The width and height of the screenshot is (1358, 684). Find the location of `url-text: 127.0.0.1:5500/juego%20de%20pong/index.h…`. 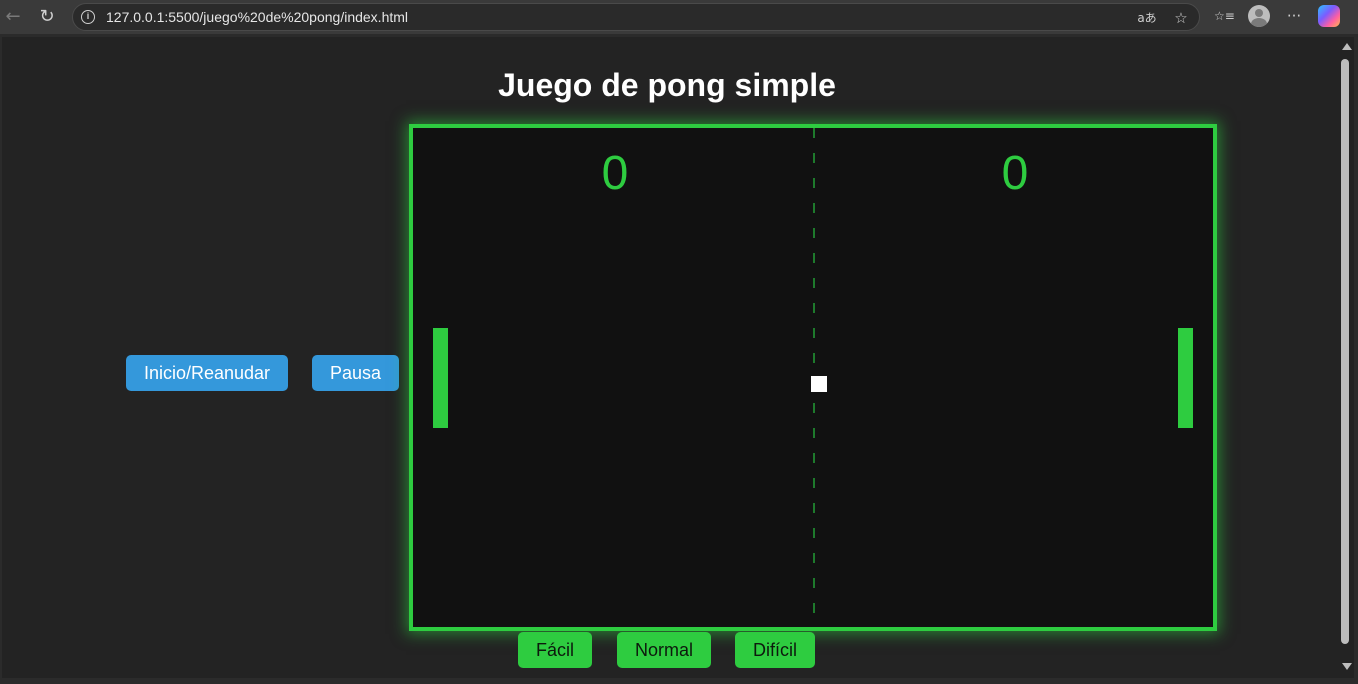

url-text: 127.0.0.1:5500/juego%20de%20pong/index.h… is located at coordinates (257, 17).